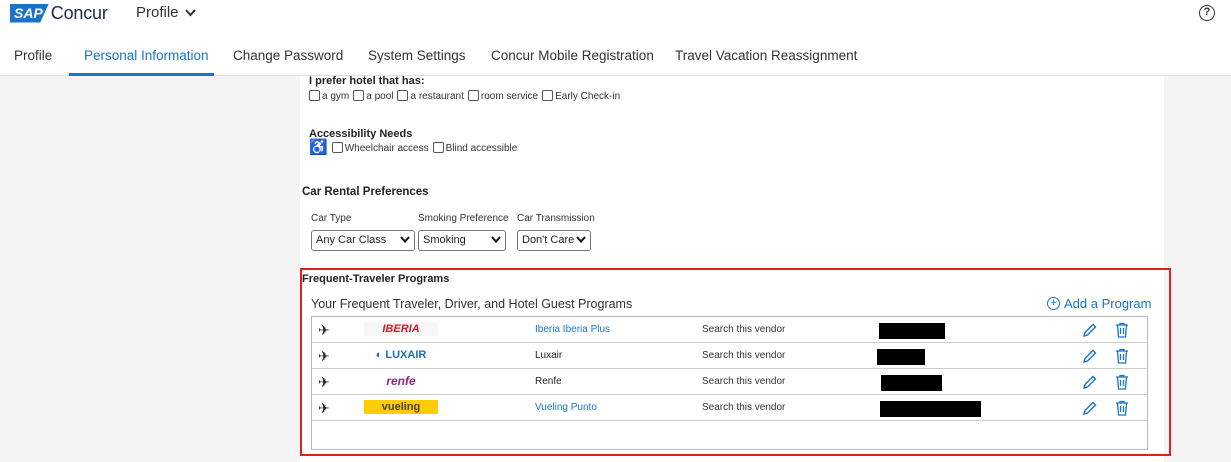  Describe the element at coordinates (463, 218) in the screenshot. I see `smoking-preference-label: Smoking Preference` at that location.